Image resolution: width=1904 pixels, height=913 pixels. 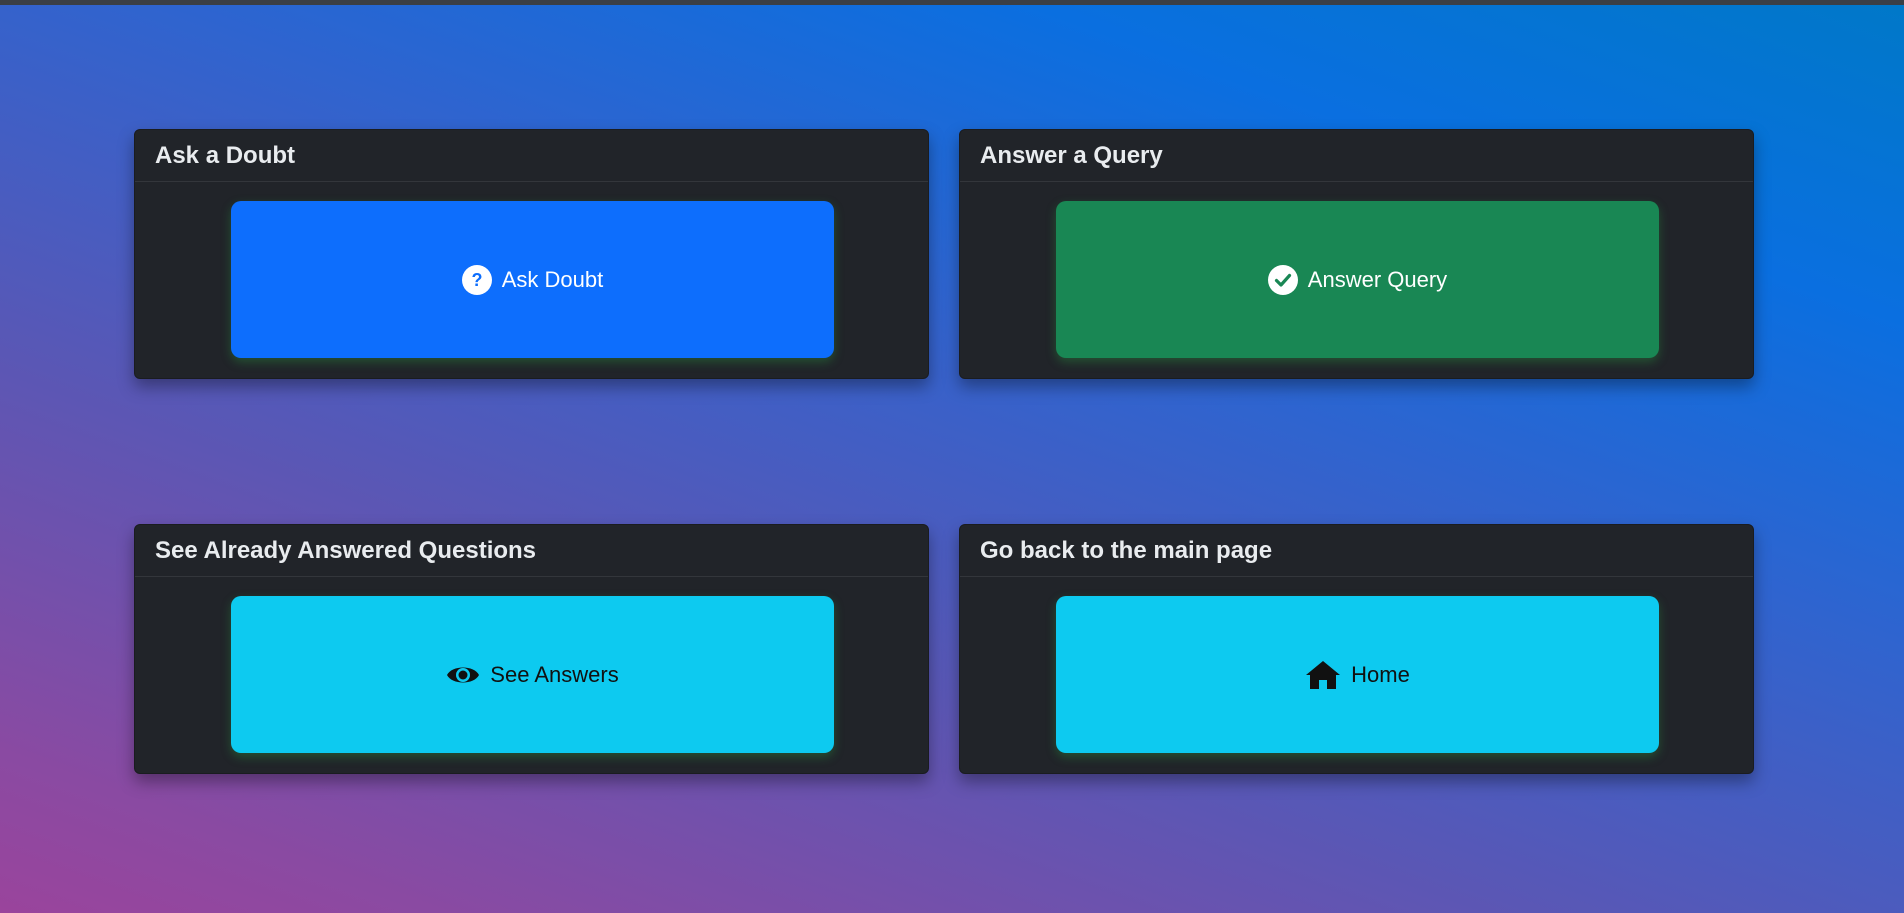 I want to click on home-card: Go back to the main page Home, so click(x=1356, y=649).